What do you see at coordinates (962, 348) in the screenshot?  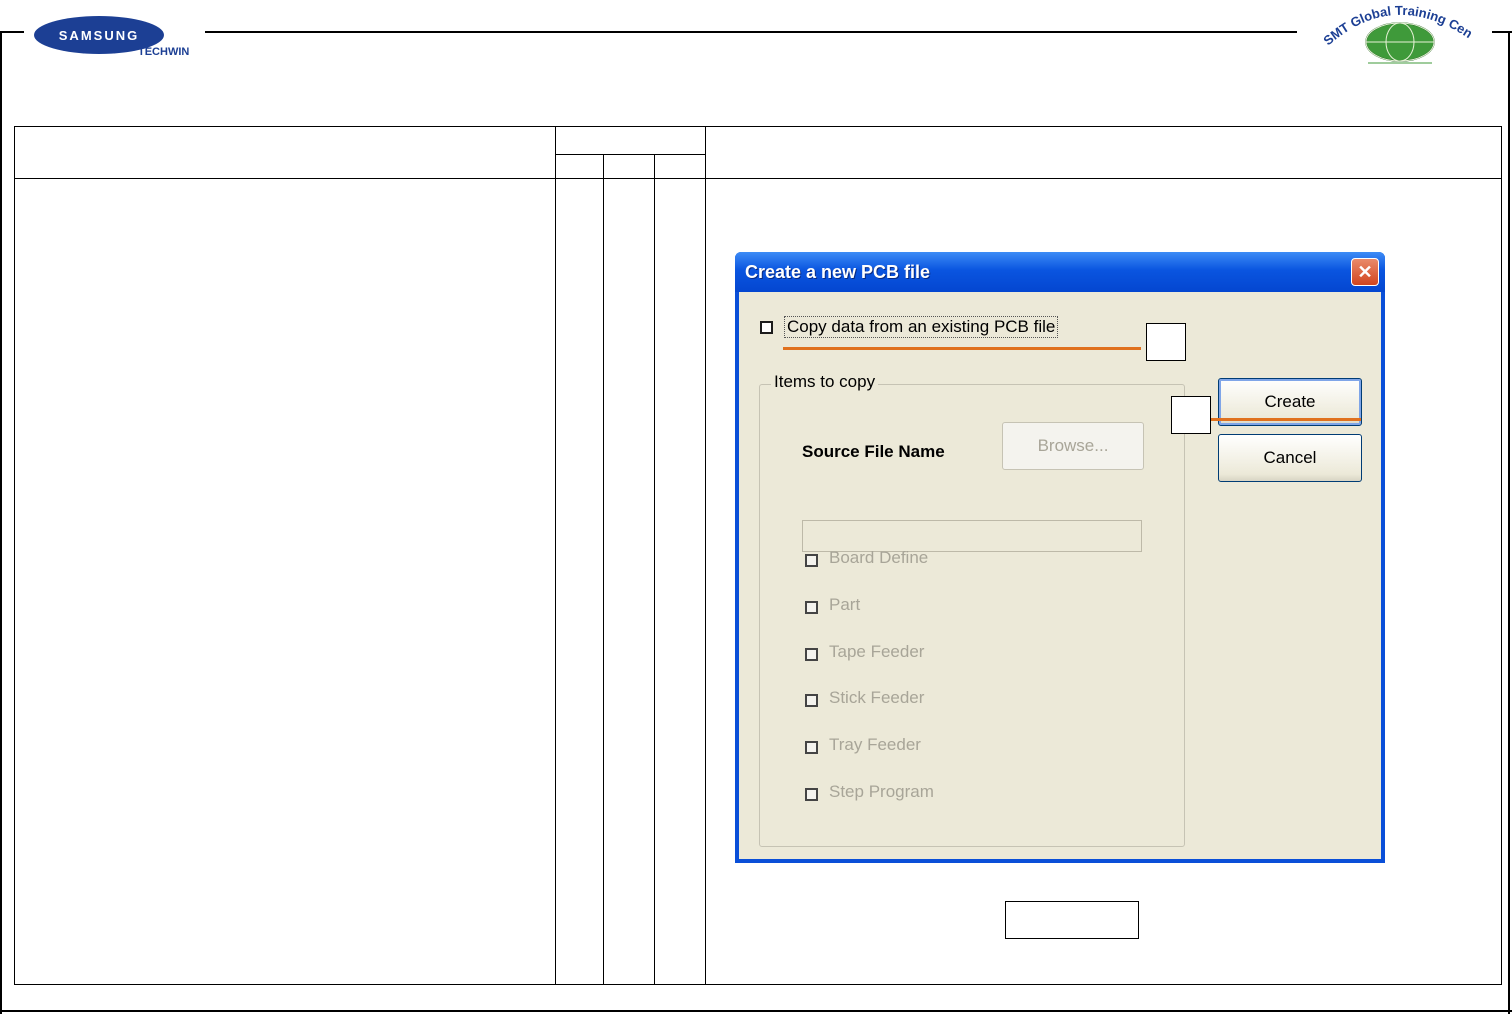 I see `copy-data-highlight-line` at bounding box center [962, 348].